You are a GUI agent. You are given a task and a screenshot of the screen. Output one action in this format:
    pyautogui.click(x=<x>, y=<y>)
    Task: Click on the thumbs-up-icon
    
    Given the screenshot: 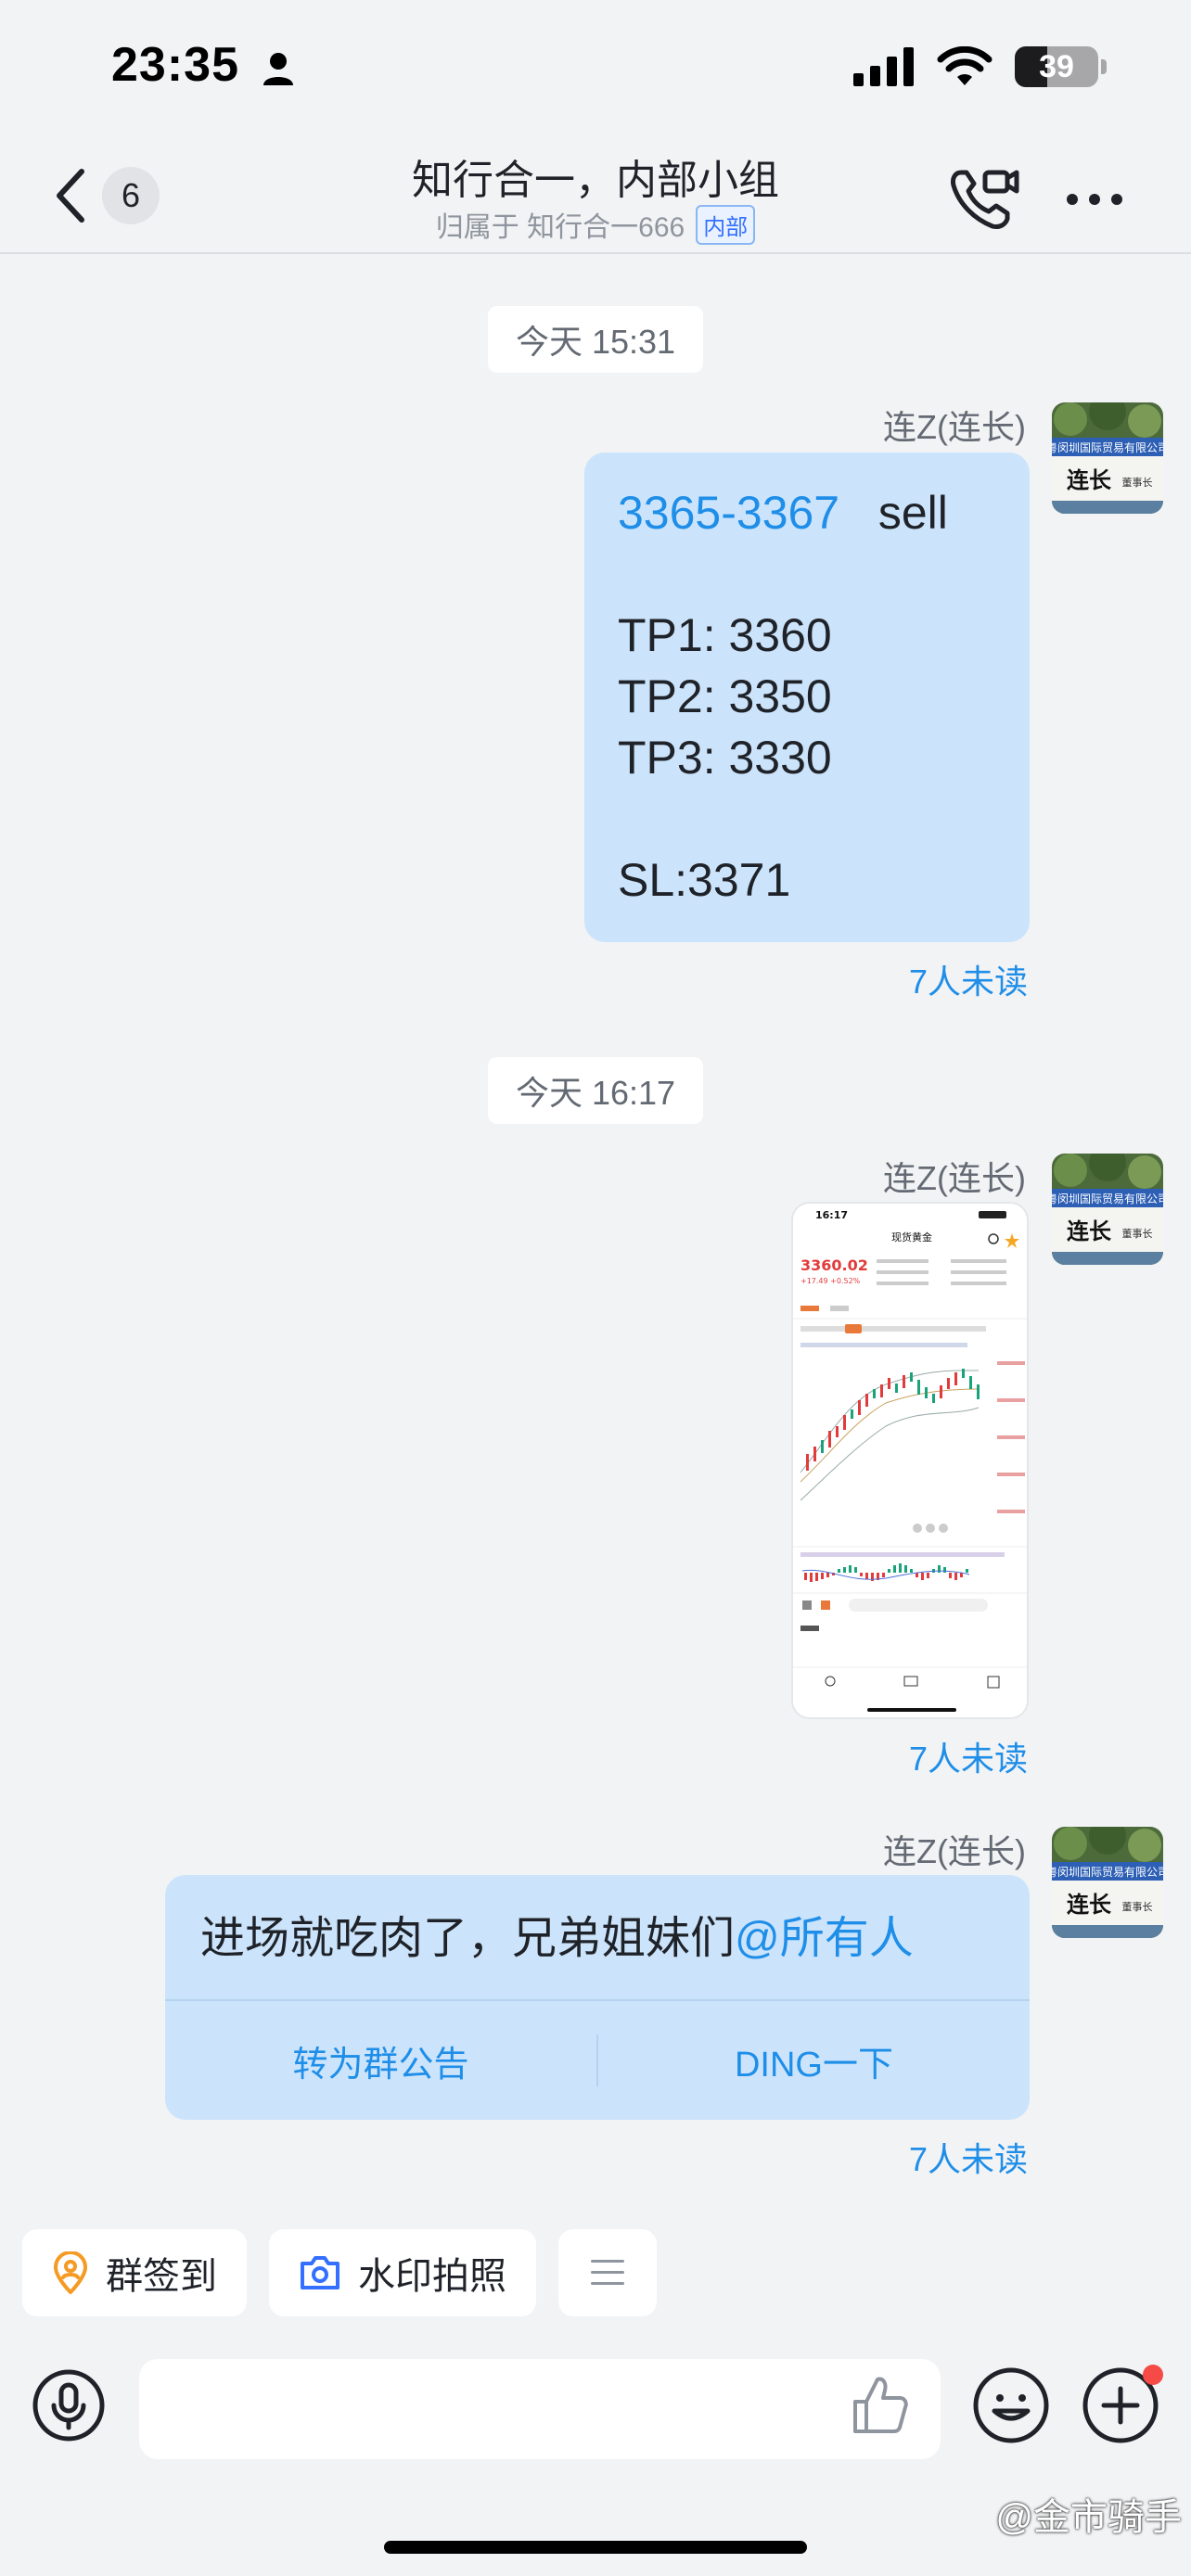 What is the action you would take?
    pyautogui.click(x=881, y=2405)
    